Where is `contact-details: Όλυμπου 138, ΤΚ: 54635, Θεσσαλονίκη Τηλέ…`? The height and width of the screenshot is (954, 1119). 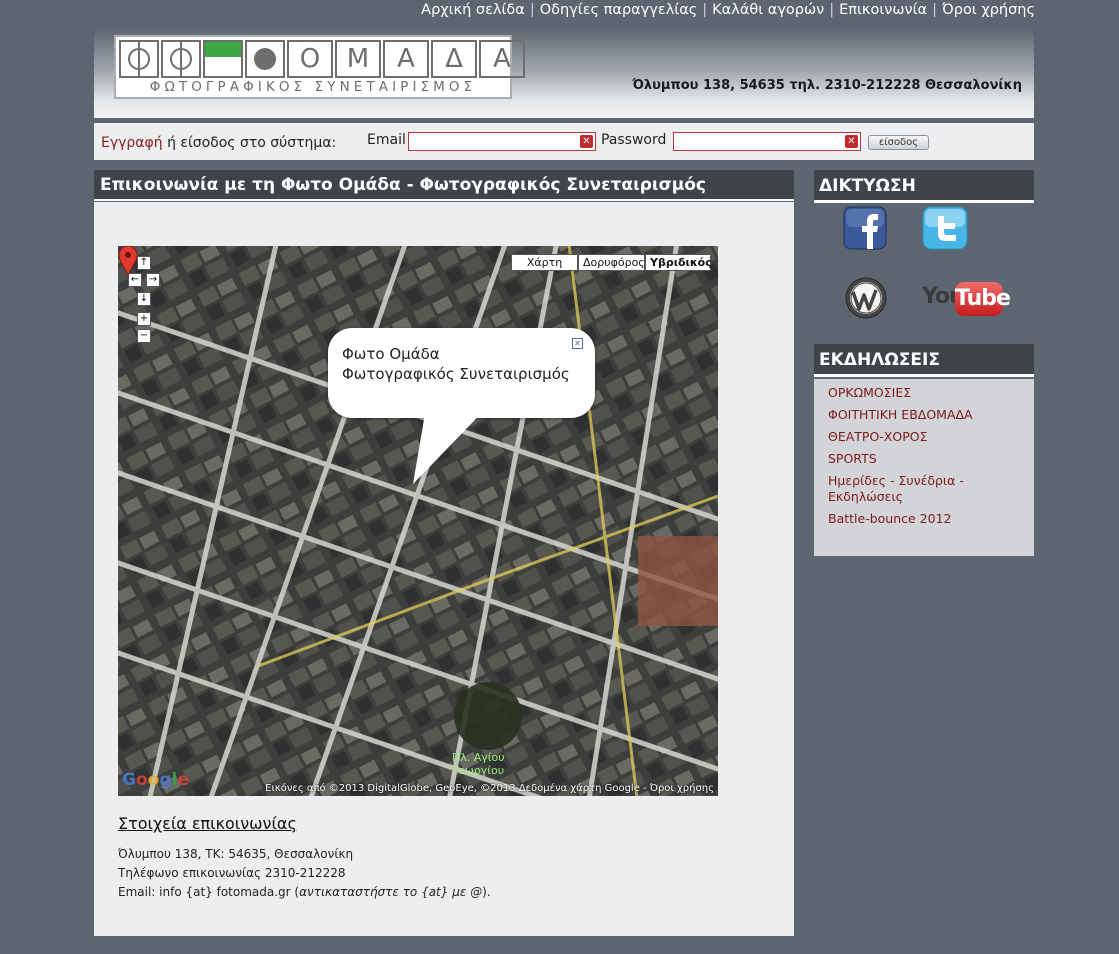
contact-details: Όλυμπου 138, ΤΚ: 54635, Θεσσαλονίκη Τηλέ… is located at coordinates (304, 873).